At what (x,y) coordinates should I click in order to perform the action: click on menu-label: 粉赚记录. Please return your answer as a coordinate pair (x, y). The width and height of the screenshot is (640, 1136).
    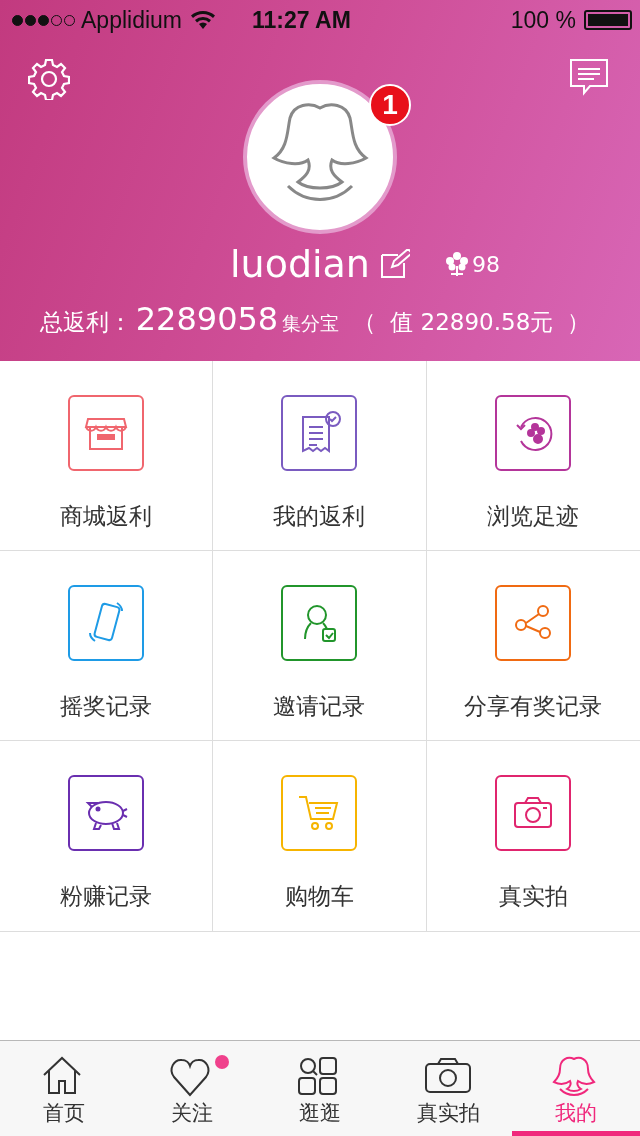
    Looking at the image, I should click on (106, 896).